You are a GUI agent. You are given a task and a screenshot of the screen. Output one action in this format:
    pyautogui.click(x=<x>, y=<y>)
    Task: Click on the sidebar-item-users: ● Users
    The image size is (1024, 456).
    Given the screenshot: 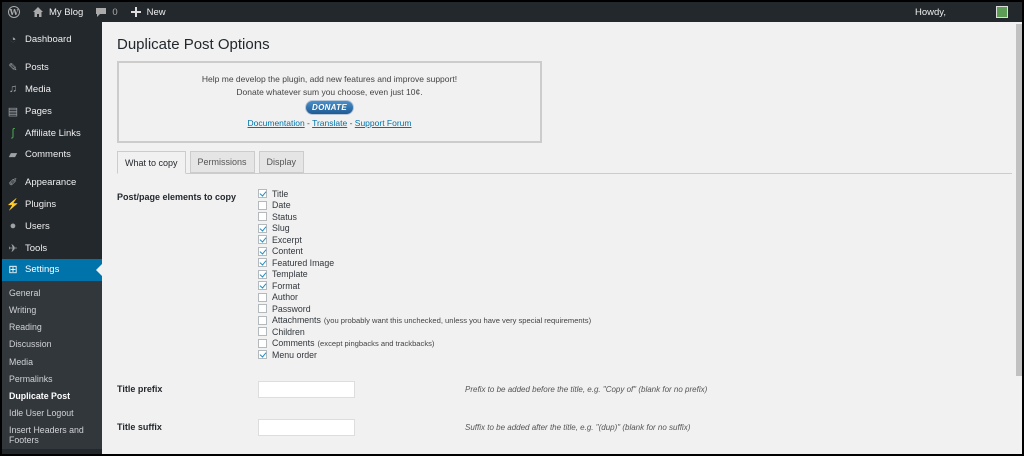 What is the action you would take?
    pyautogui.click(x=52, y=226)
    